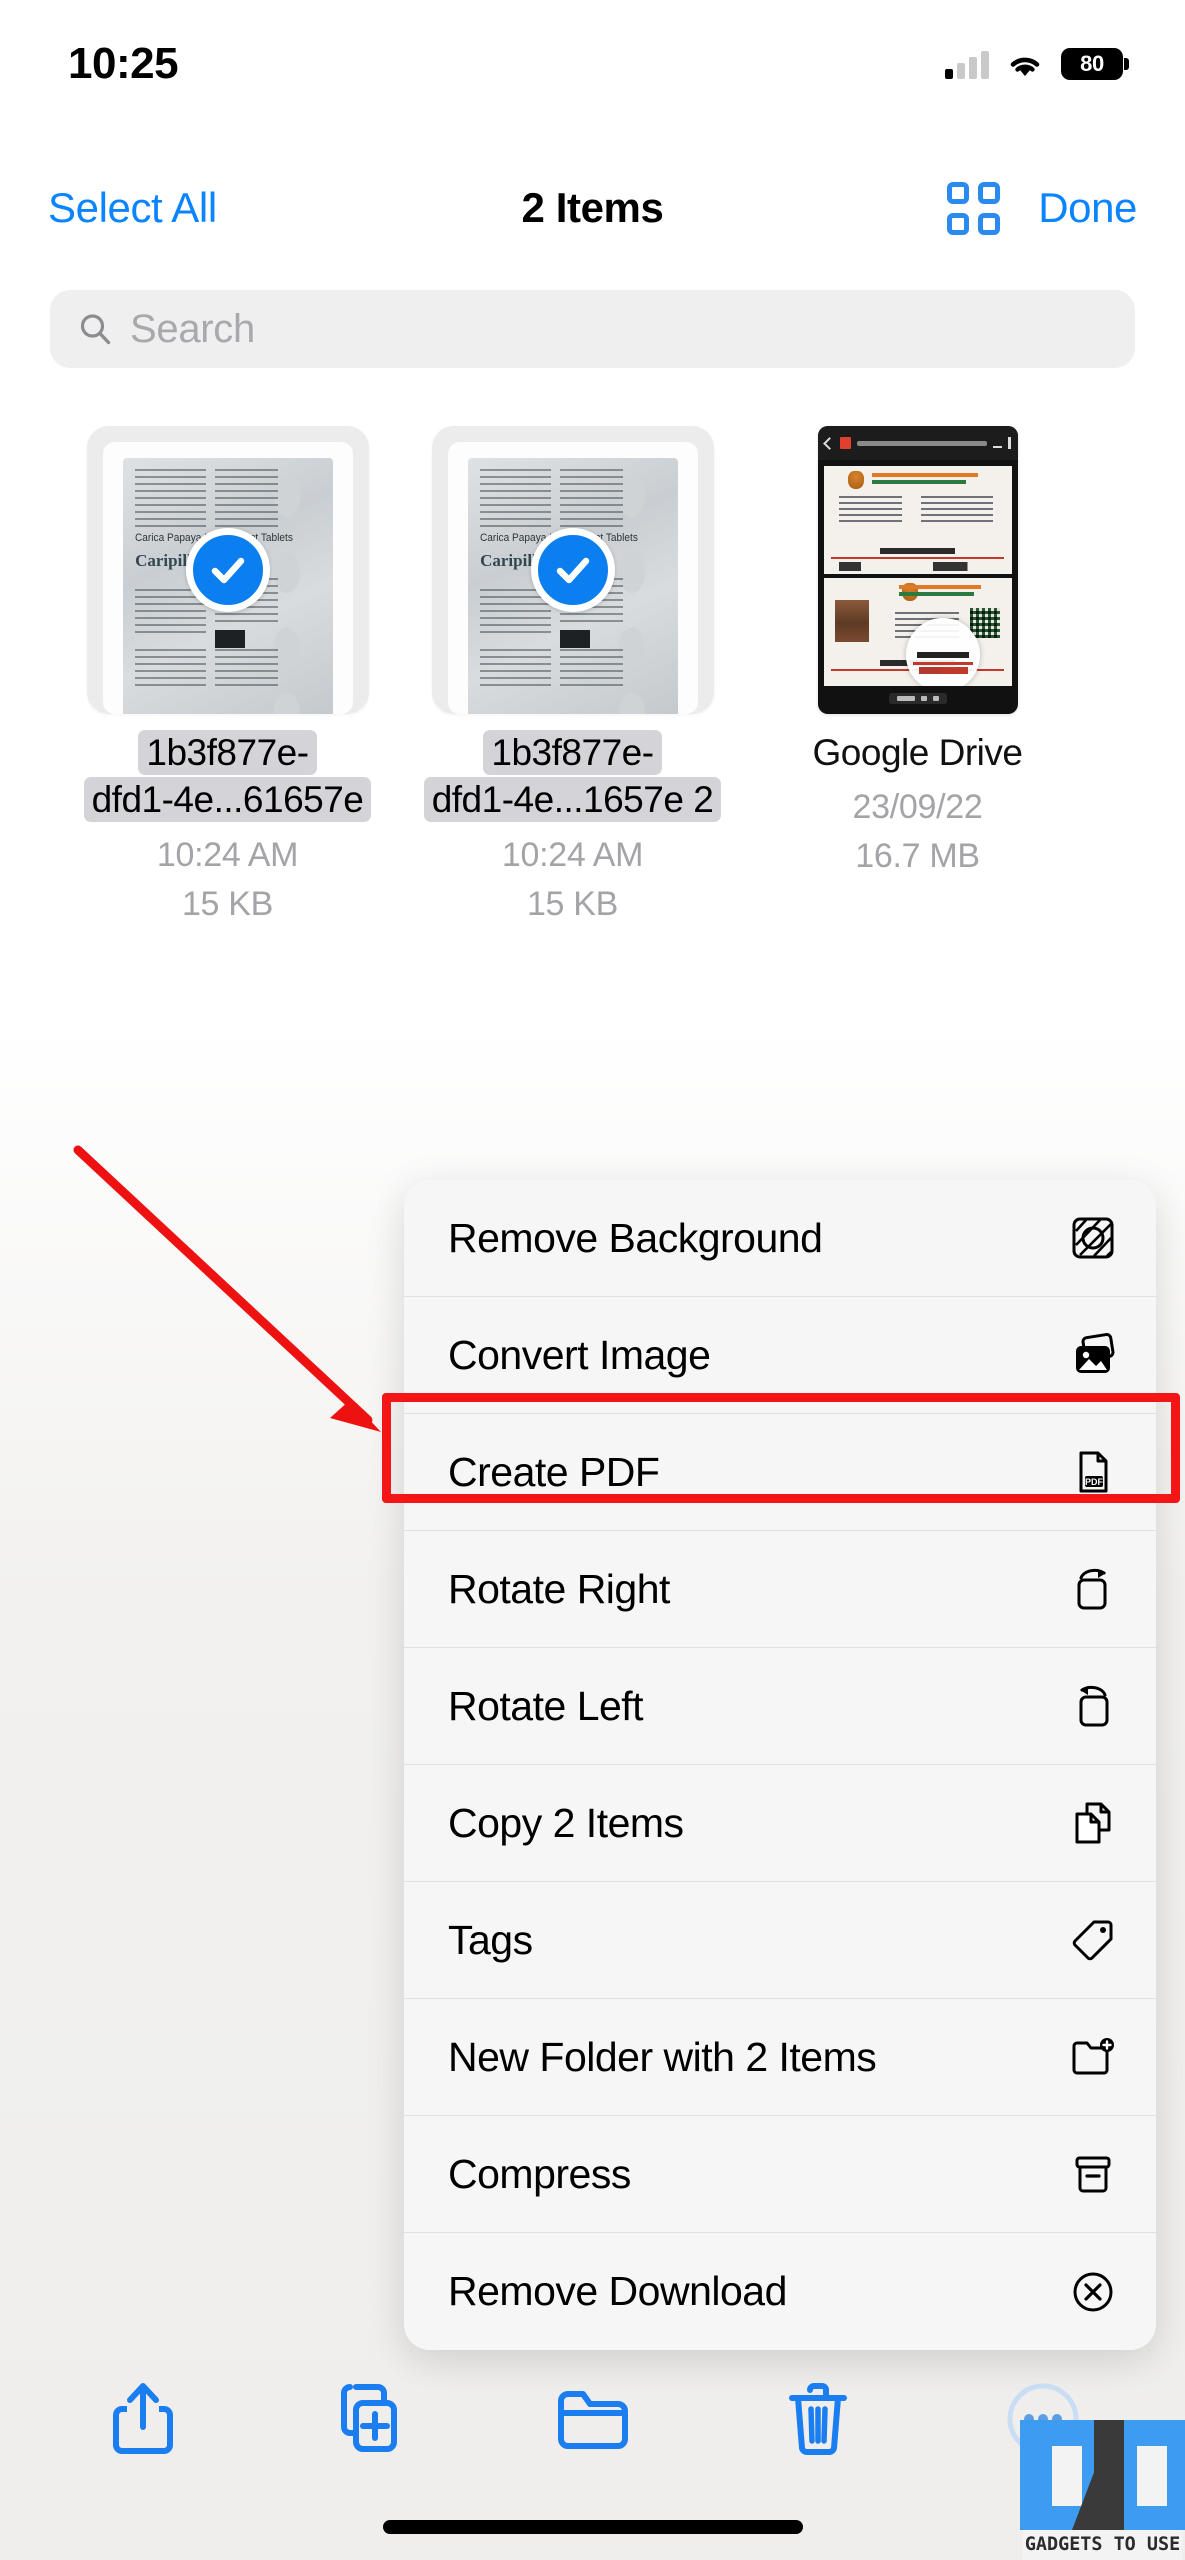  Describe the element at coordinates (780, 1472) in the screenshot. I see `menu-item-create-pdf: Create PDF PDF` at that location.